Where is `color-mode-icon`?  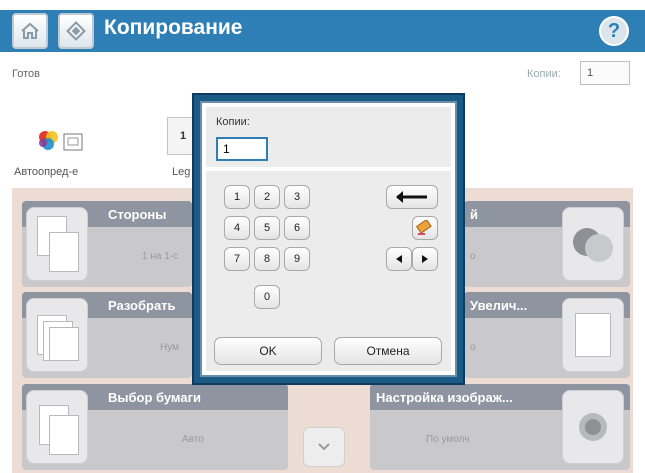
color-mode-icon is located at coordinates (61, 142).